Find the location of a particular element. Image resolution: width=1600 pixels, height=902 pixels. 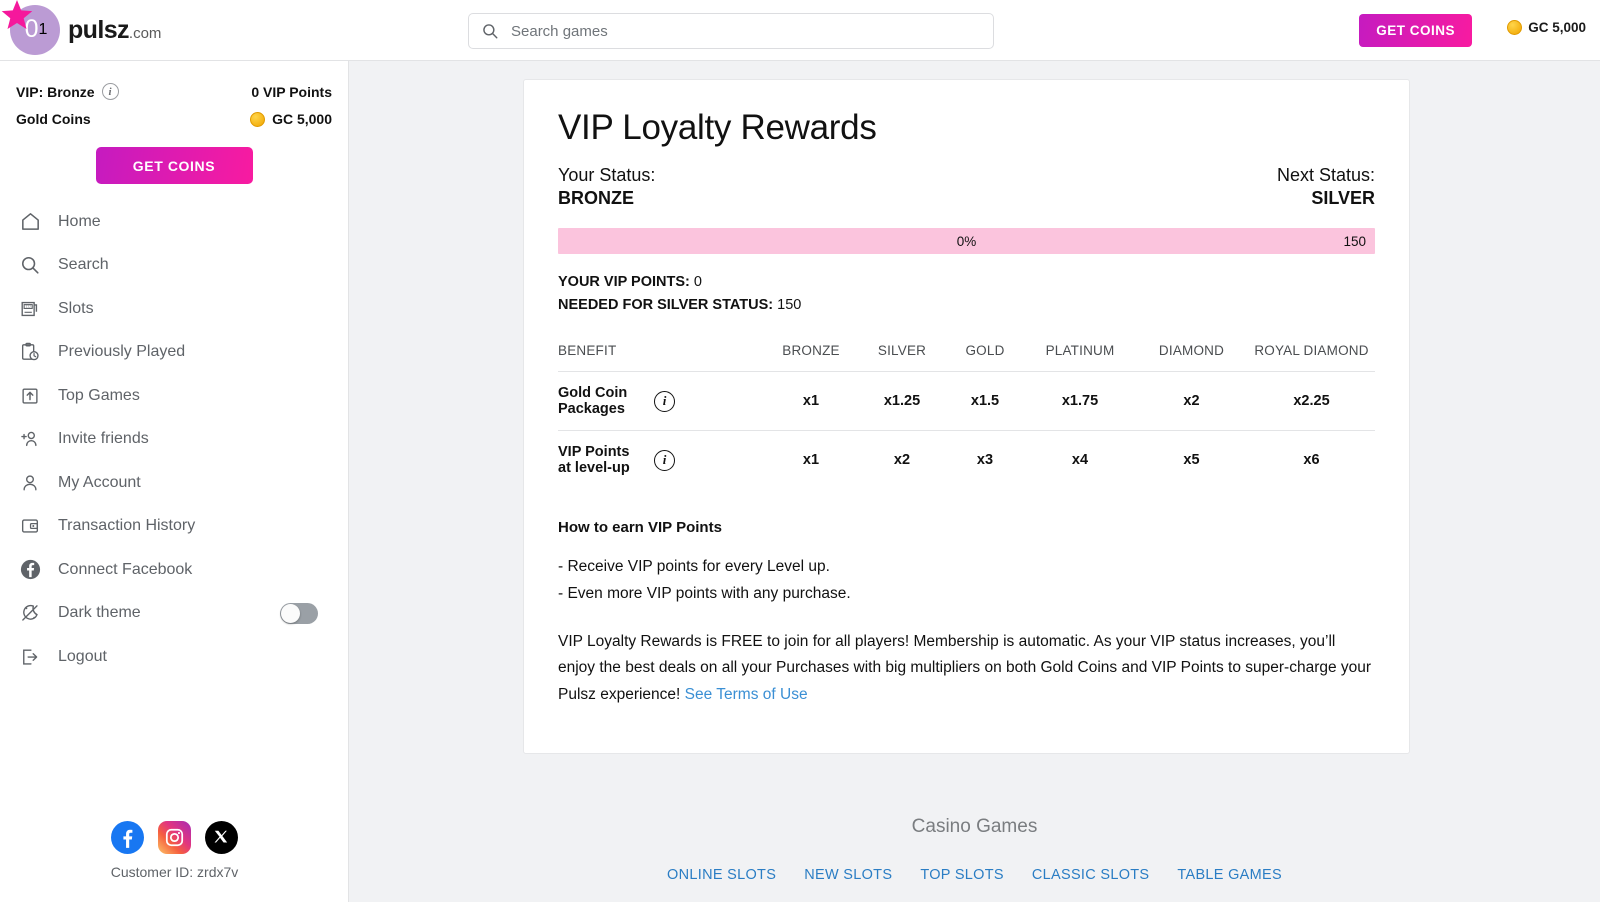

column-header-benefit: BENEFIT is located at coordinates (587, 351).